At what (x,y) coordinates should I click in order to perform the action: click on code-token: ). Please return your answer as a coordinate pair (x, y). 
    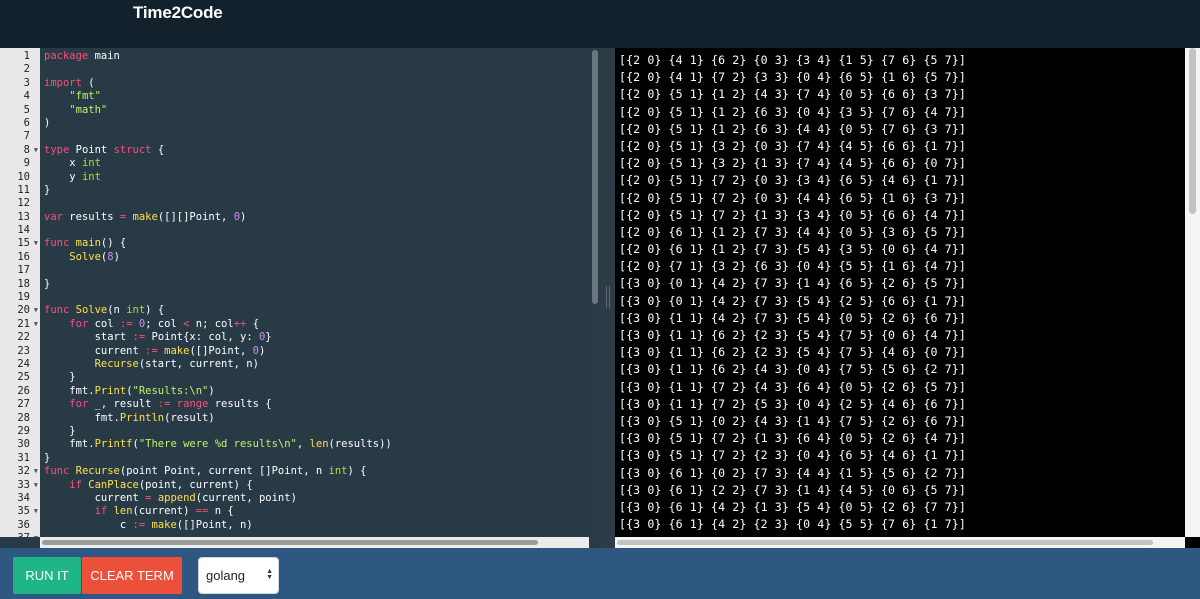
    Looking at the image, I should click on (116, 256).